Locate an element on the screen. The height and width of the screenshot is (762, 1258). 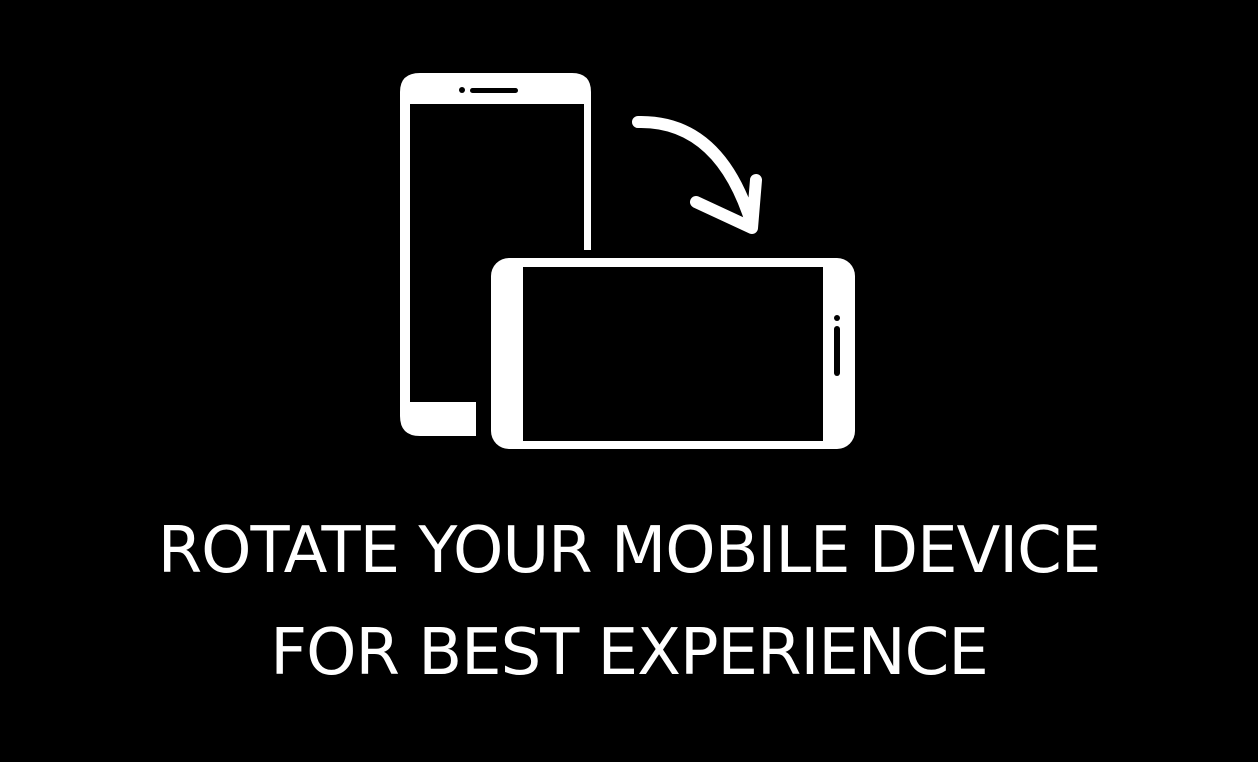
rotate-message-line-2: FOR BEST EXPERIENCE is located at coordinates (629, 653).